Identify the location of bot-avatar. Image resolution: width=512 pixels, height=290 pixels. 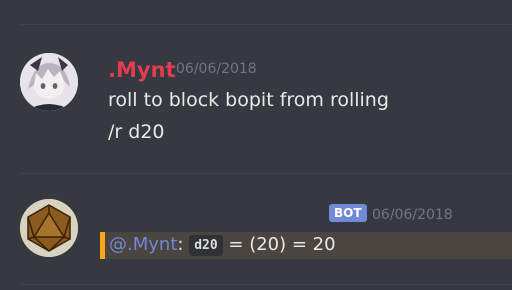
(49, 228).